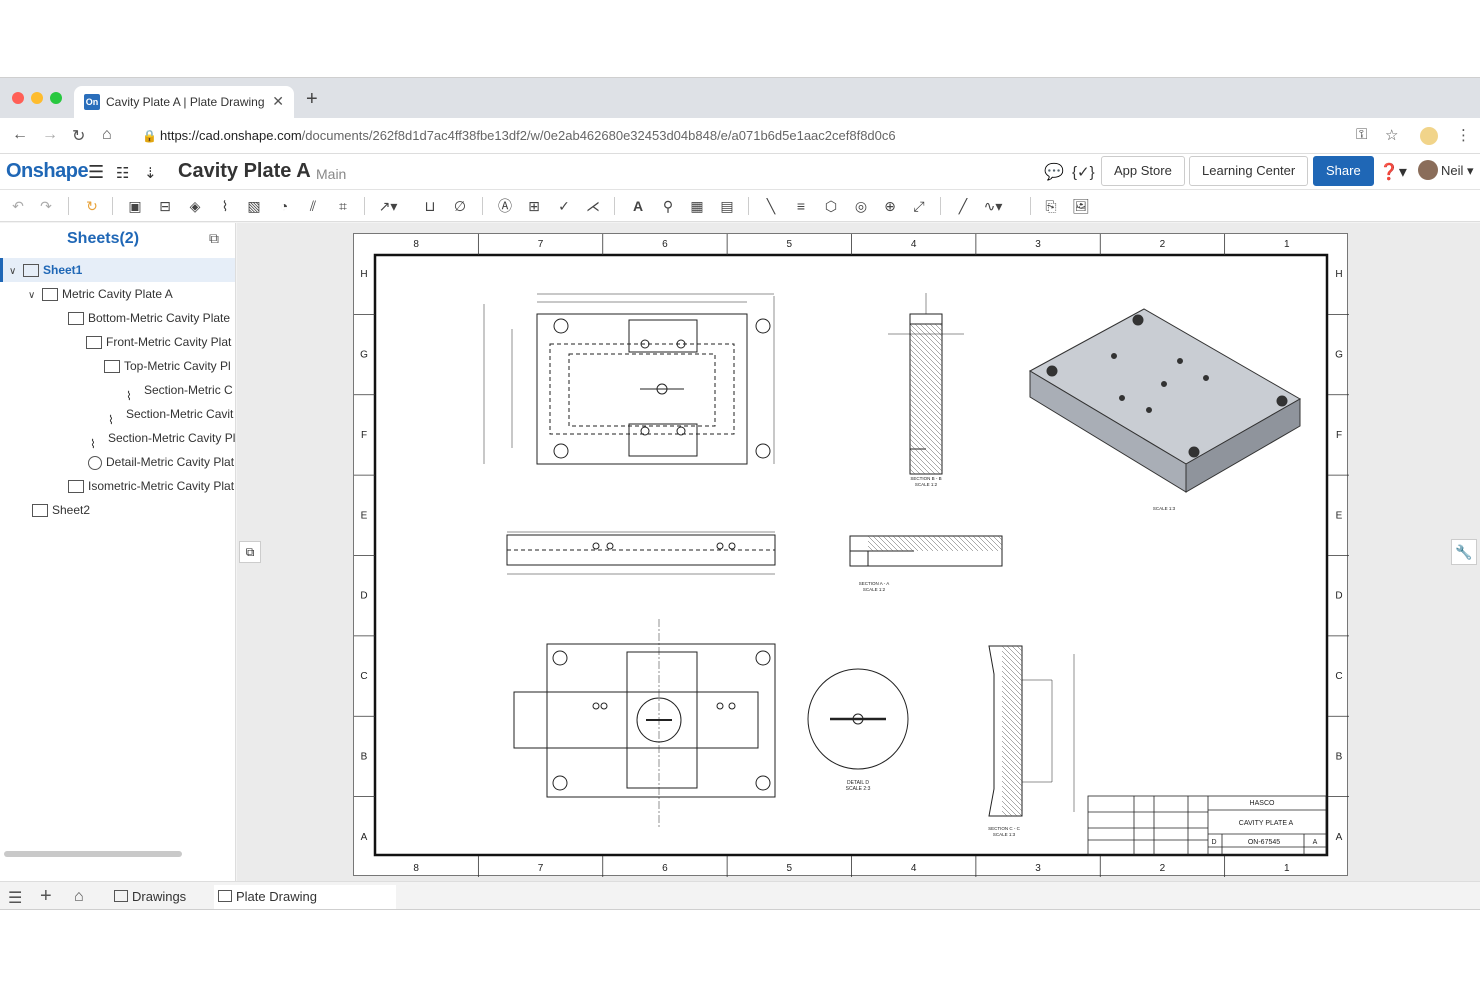 The height and width of the screenshot is (987, 1480). I want to click on table-icon: ▦, so click(697, 206).